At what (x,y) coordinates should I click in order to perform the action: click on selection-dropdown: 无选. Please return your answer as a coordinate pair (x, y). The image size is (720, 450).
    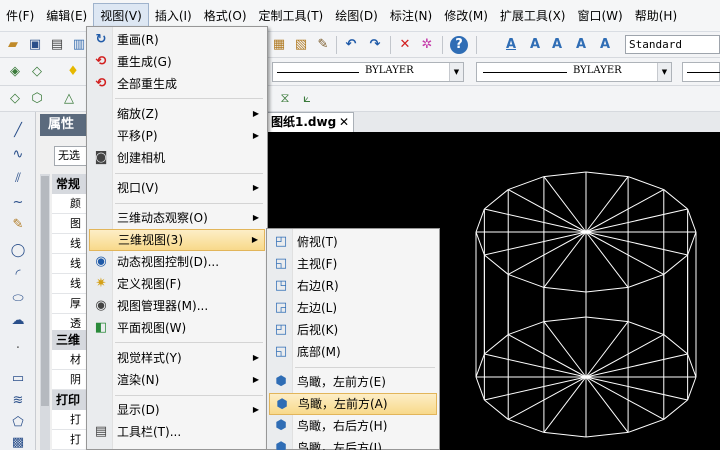
    Looking at the image, I should click on (71, 156).